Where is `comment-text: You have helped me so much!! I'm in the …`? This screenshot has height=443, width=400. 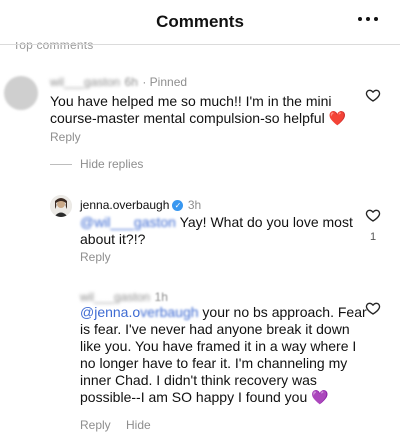 comment-text: You have helped me so much!! I'm in the … is located at coordinates (198, 109).